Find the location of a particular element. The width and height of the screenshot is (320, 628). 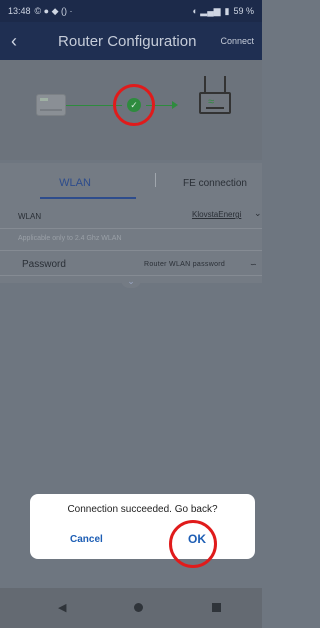

connection-diagram: ✓ ≈ is located at coordinates (131, 110).